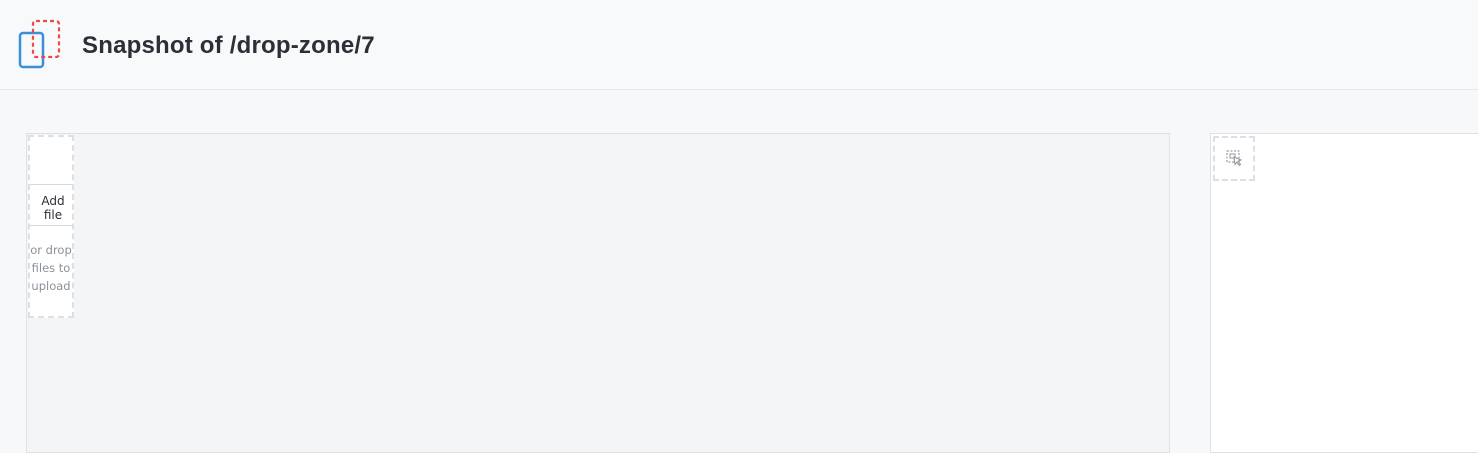 The width and height of the screenshot is (1478, 453). Describe the element at coordinates (42, 44) in the screenshot. I see `snapshot-logo-icon` at that location.